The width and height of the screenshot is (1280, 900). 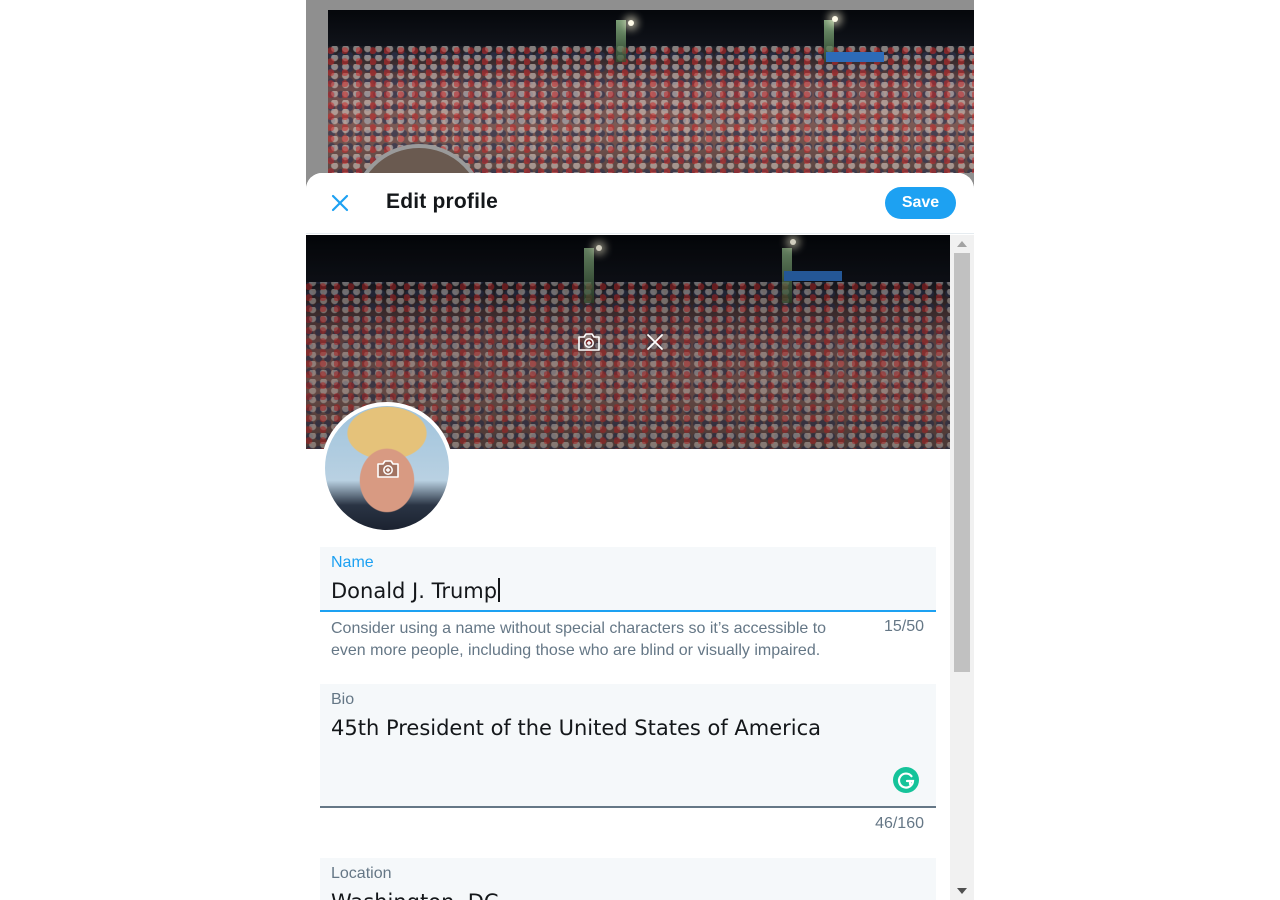 What do you see at coordinates (962, 244) in the screenshot?
I see `scroll-up-arrow` at bounding box center [962, 244].